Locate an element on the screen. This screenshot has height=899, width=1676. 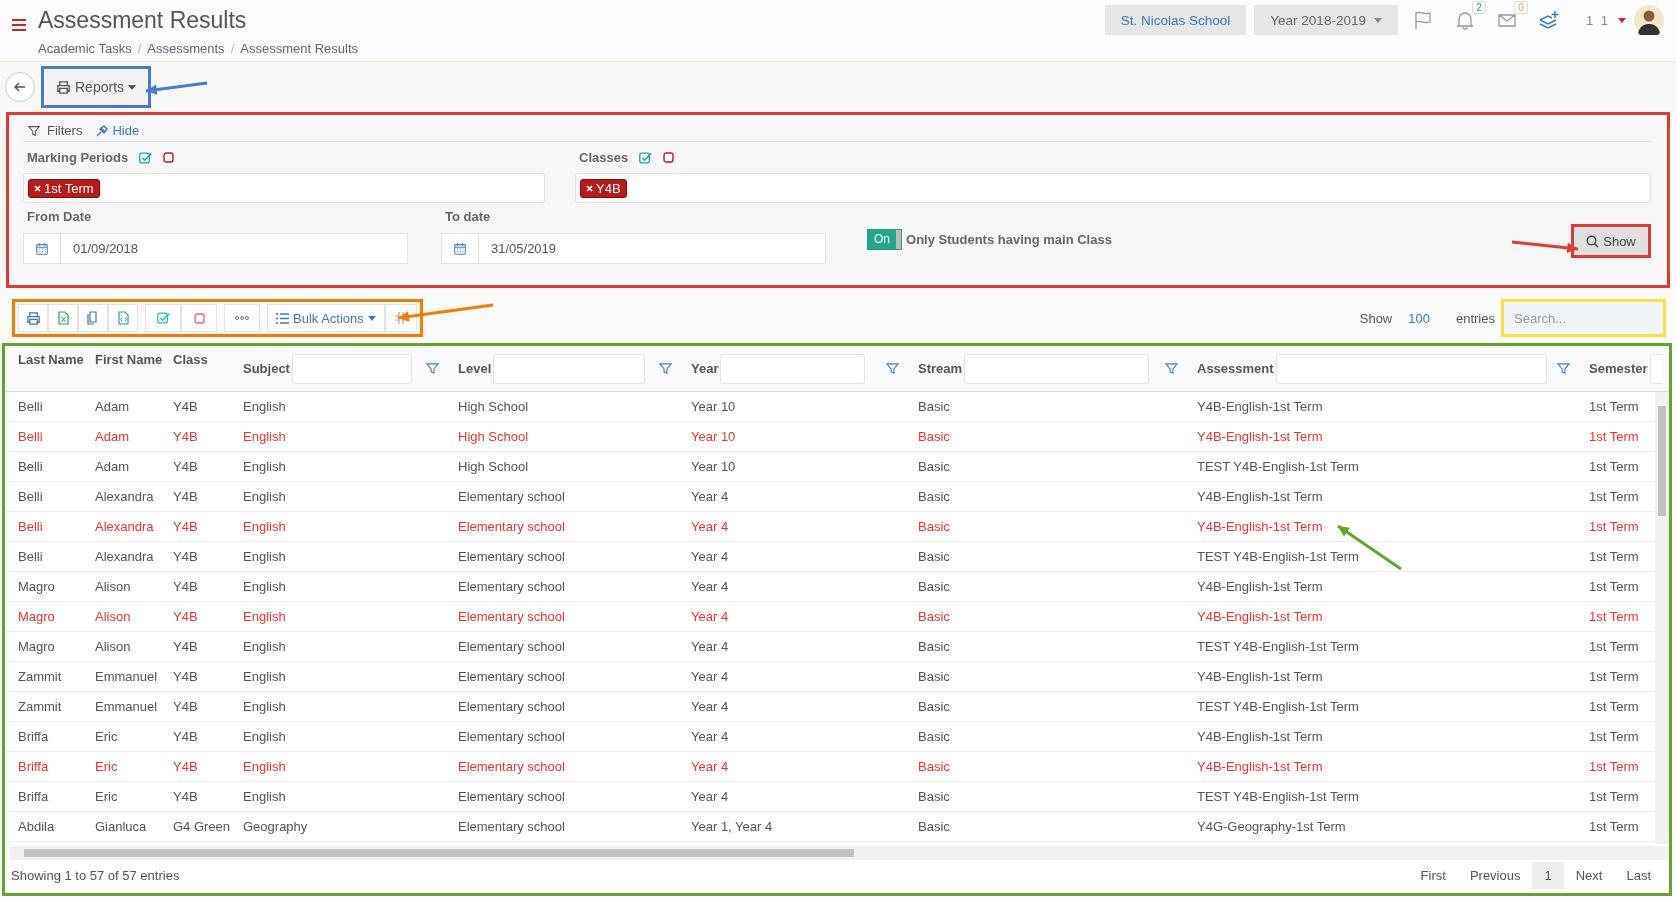
bell-icon is located at coordinates (1464, 20).